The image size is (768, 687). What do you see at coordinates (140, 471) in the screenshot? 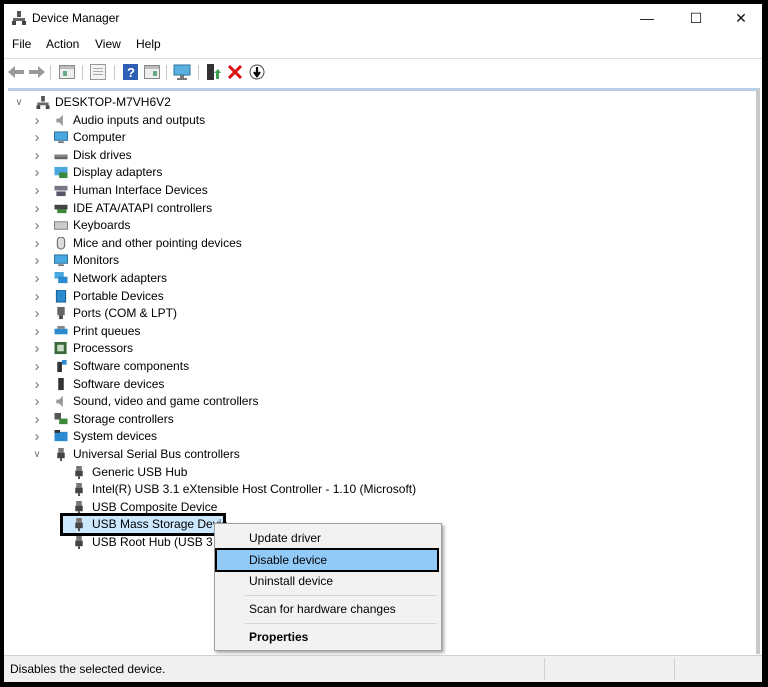
I see `usb-device-label: Generic USB Hub` at bounding box center [140, 471].